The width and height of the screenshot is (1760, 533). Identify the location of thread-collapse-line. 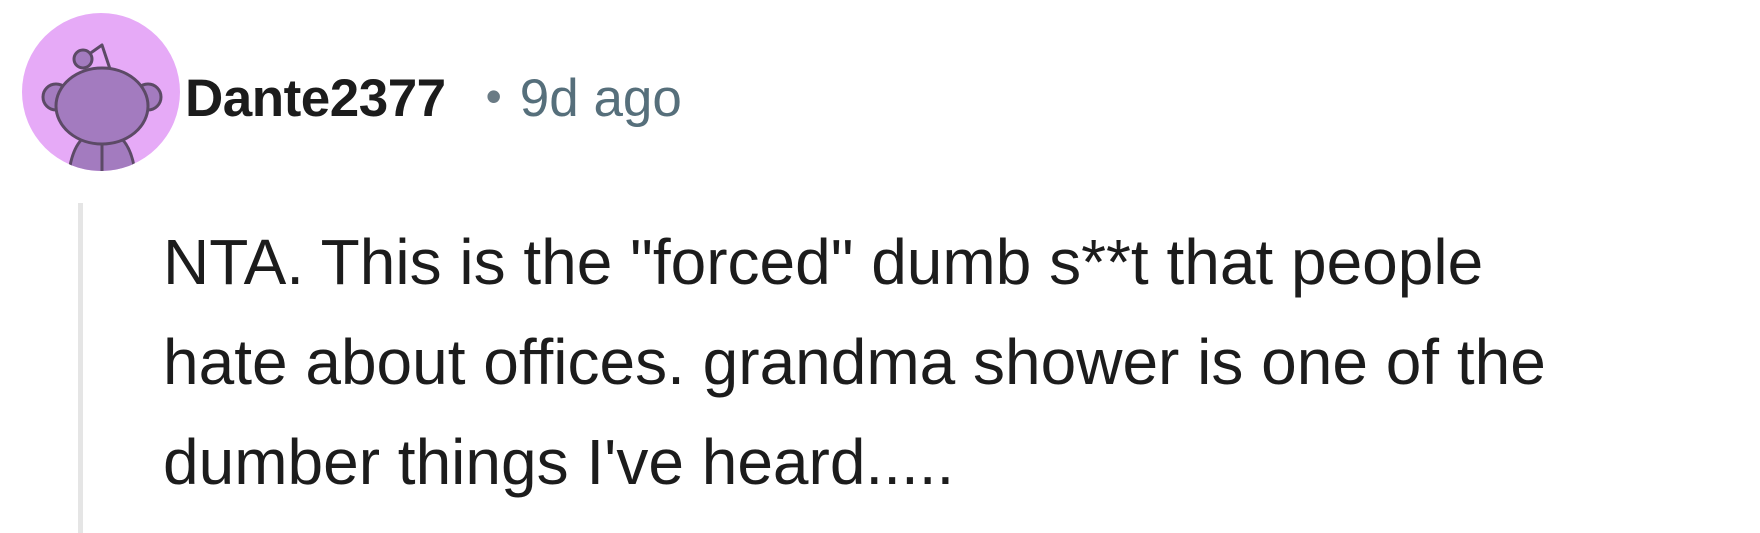
(80, 368).